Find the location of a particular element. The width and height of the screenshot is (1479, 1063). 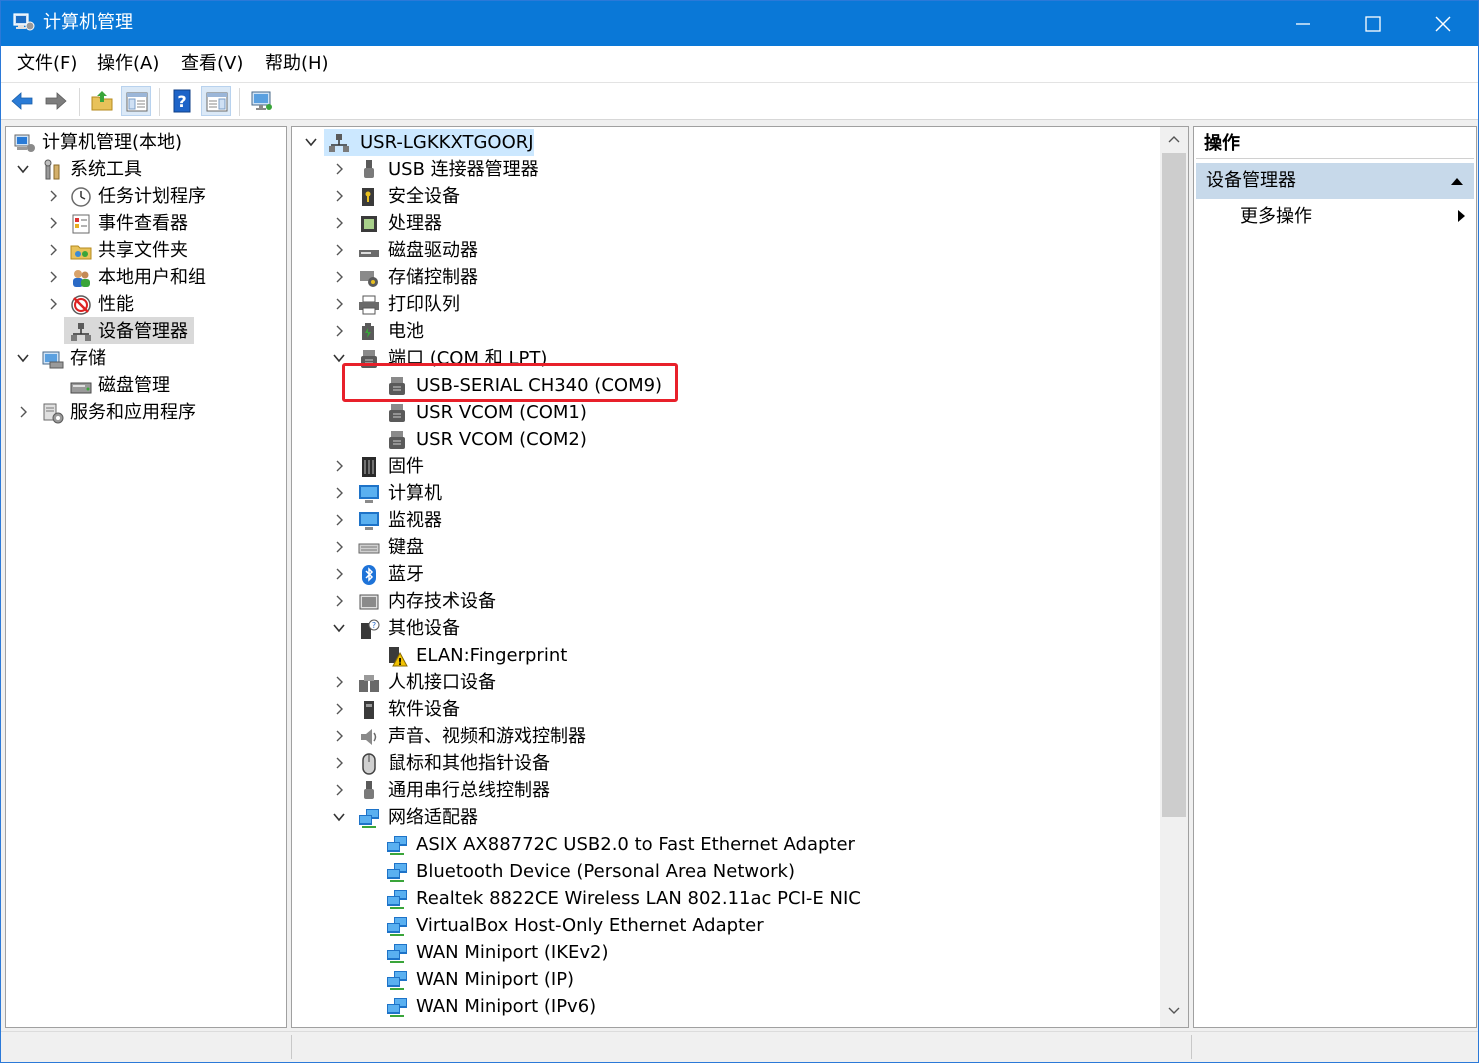

window-title: 计算机管理 is located at coordinates (88, 22).